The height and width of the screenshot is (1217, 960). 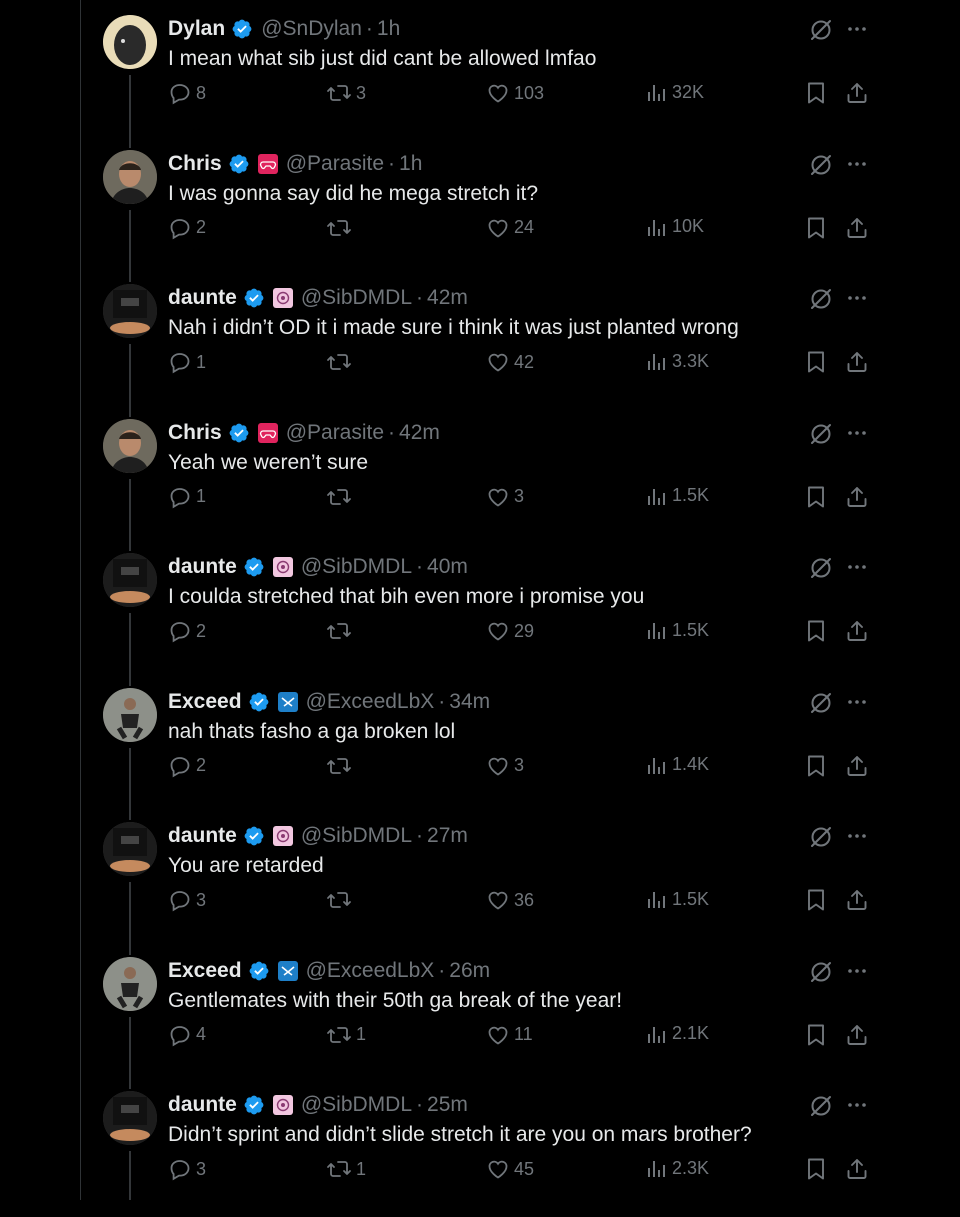 What do you see at coordinates (505, 497) in the screenshot?
I see `like-button: 3` at bounding box center [505, 497].